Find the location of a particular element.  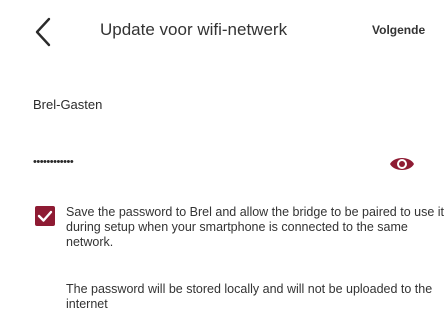

chevron-left-icon is located at coordinates (43, 32).